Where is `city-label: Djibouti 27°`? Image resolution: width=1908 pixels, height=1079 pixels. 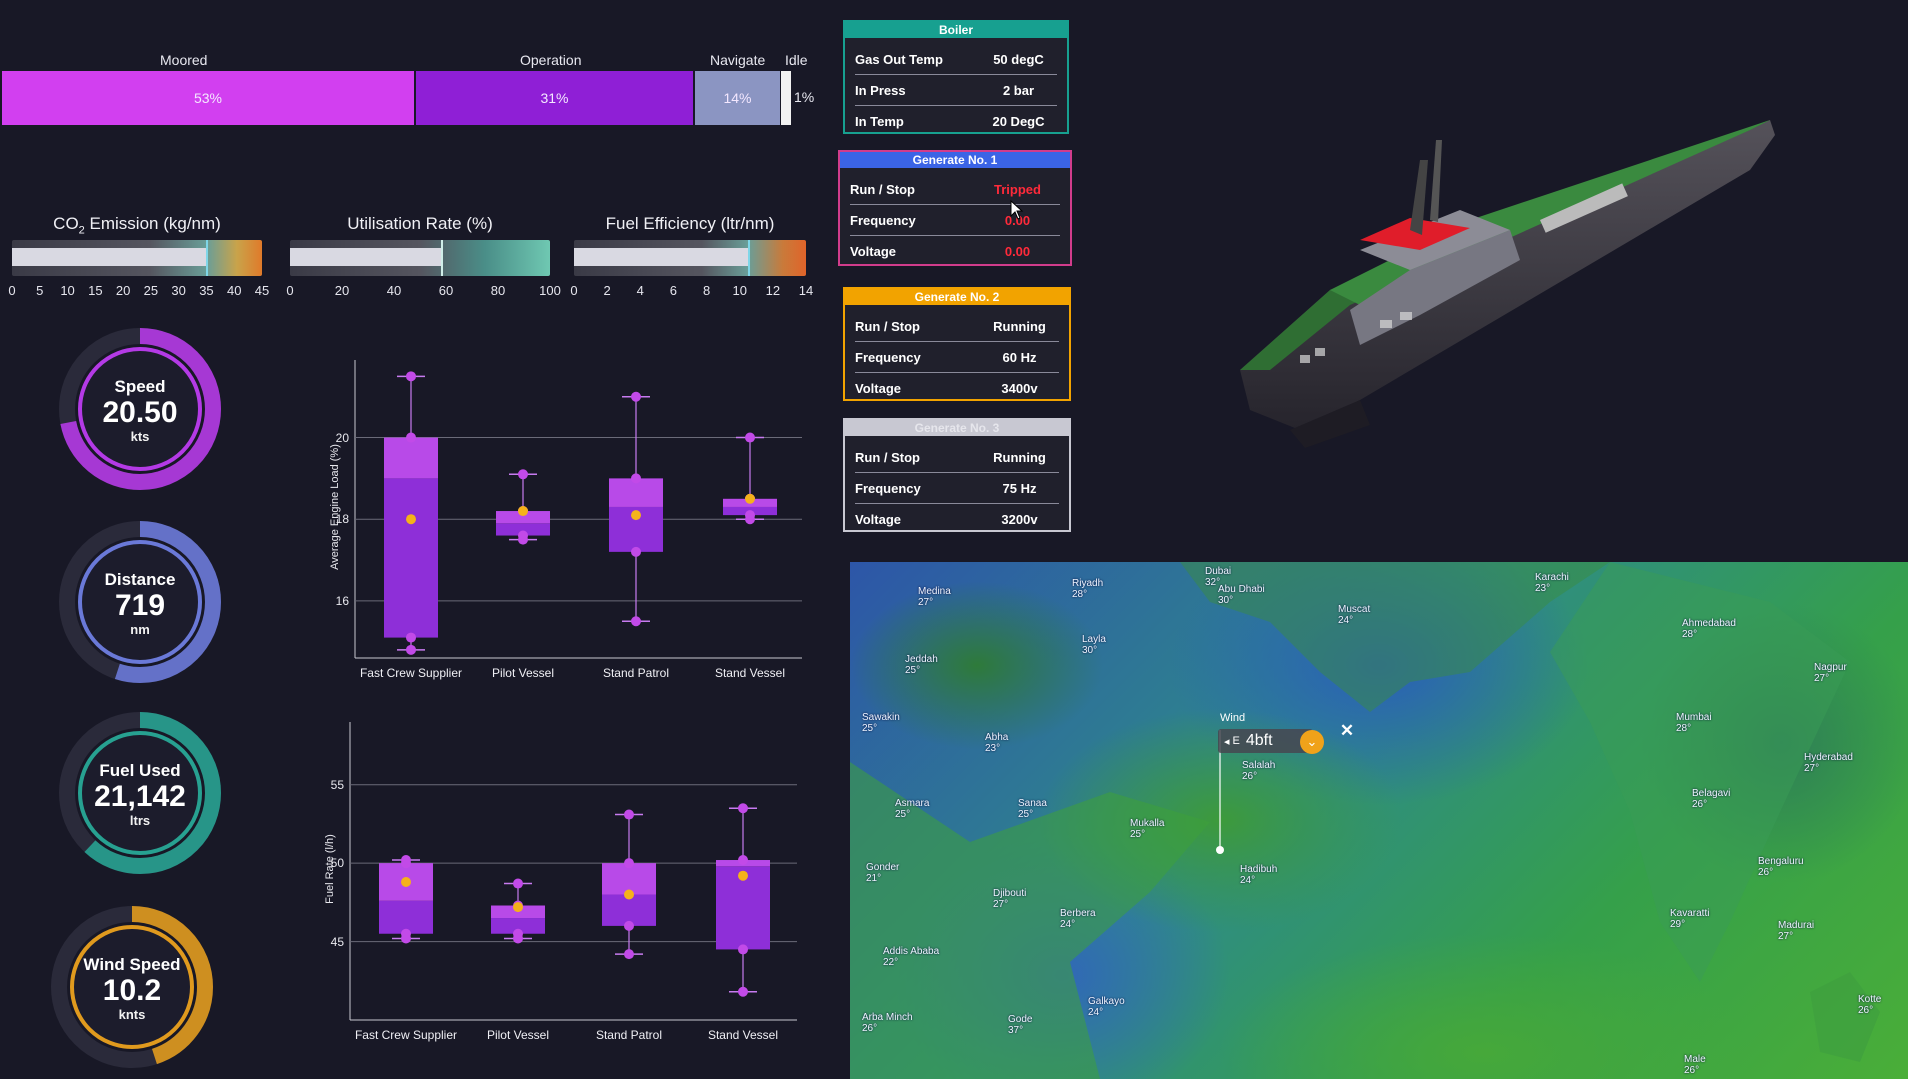
city-label: Djibouti 27° is located at coordinates (1009, 899).